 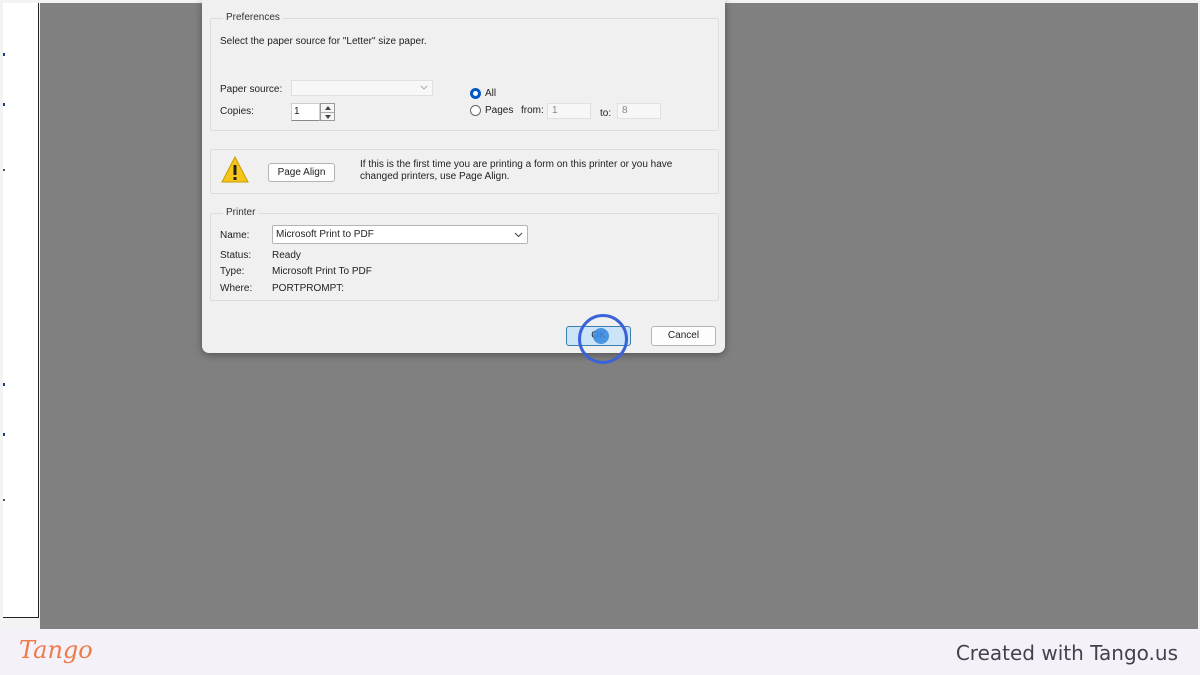 What do you see at coordinates (237, 111) in the screenshot?
I see `copies-label: Copies:` at bounding box center [237, 111].